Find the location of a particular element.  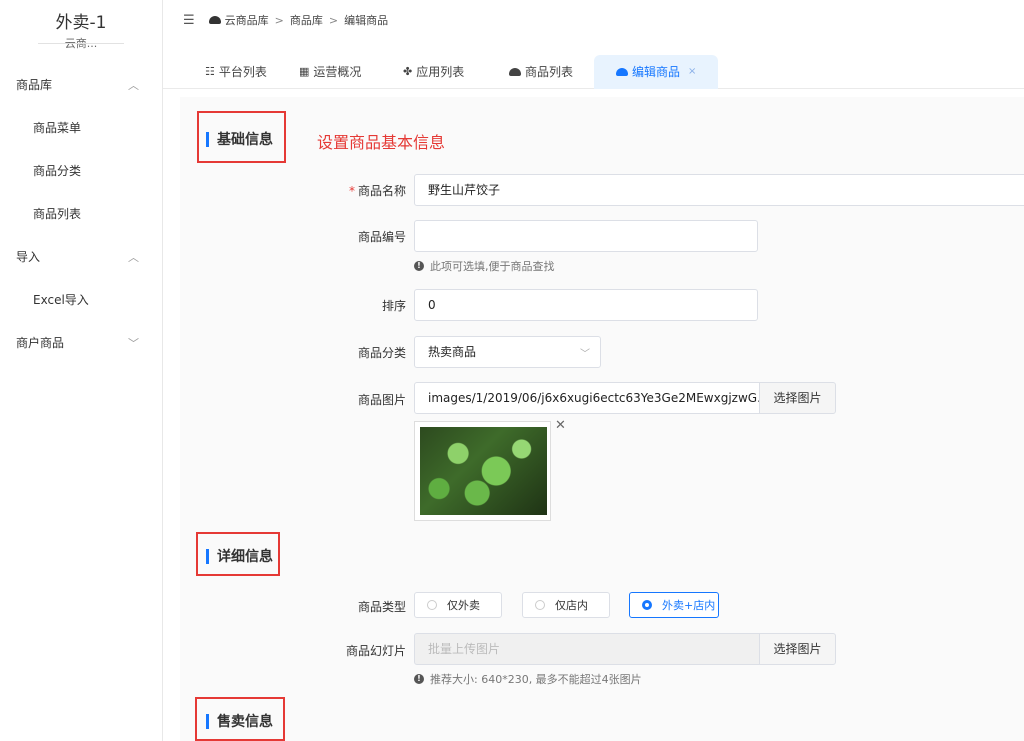

slides-help-text: 推荐大小: 640*230, 最多不能超过4张图片 is located at coordinates (536, 679).